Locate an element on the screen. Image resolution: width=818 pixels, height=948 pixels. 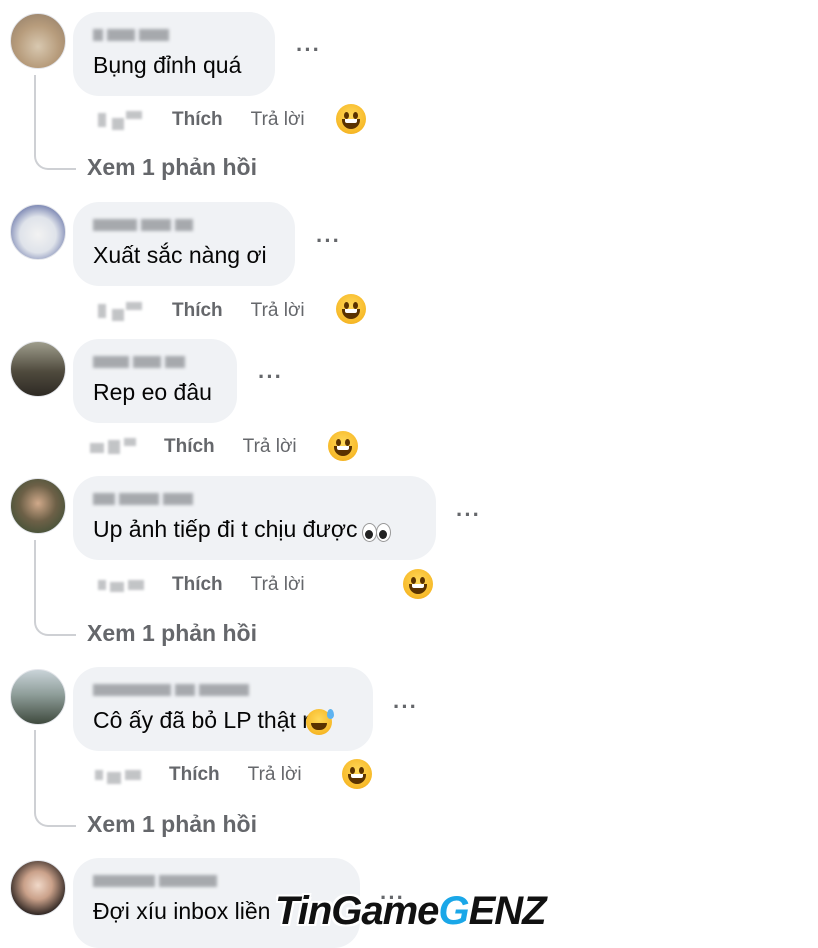
comment-bubble: Xuất sắc nàng ơi is located at coordinates (184, 244).